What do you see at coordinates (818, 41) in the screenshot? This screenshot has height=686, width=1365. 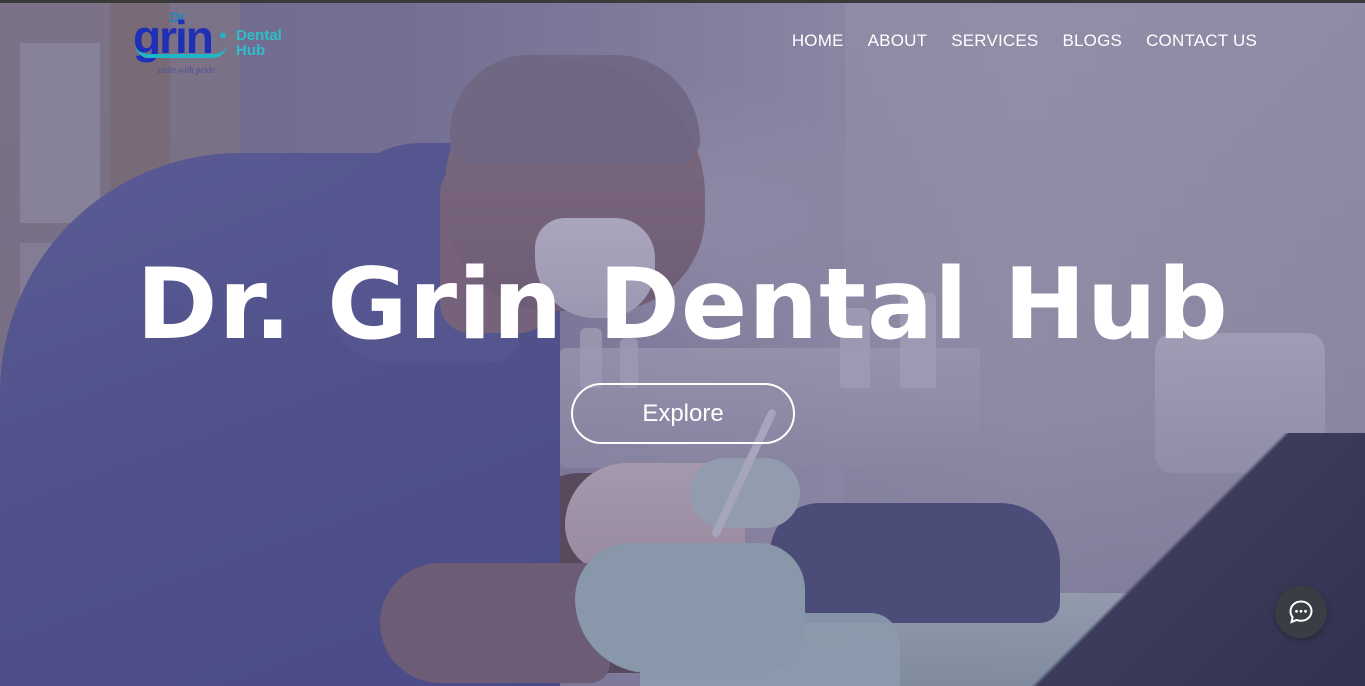 I see `nav-home: HOME` at bounding box center [818, 41].